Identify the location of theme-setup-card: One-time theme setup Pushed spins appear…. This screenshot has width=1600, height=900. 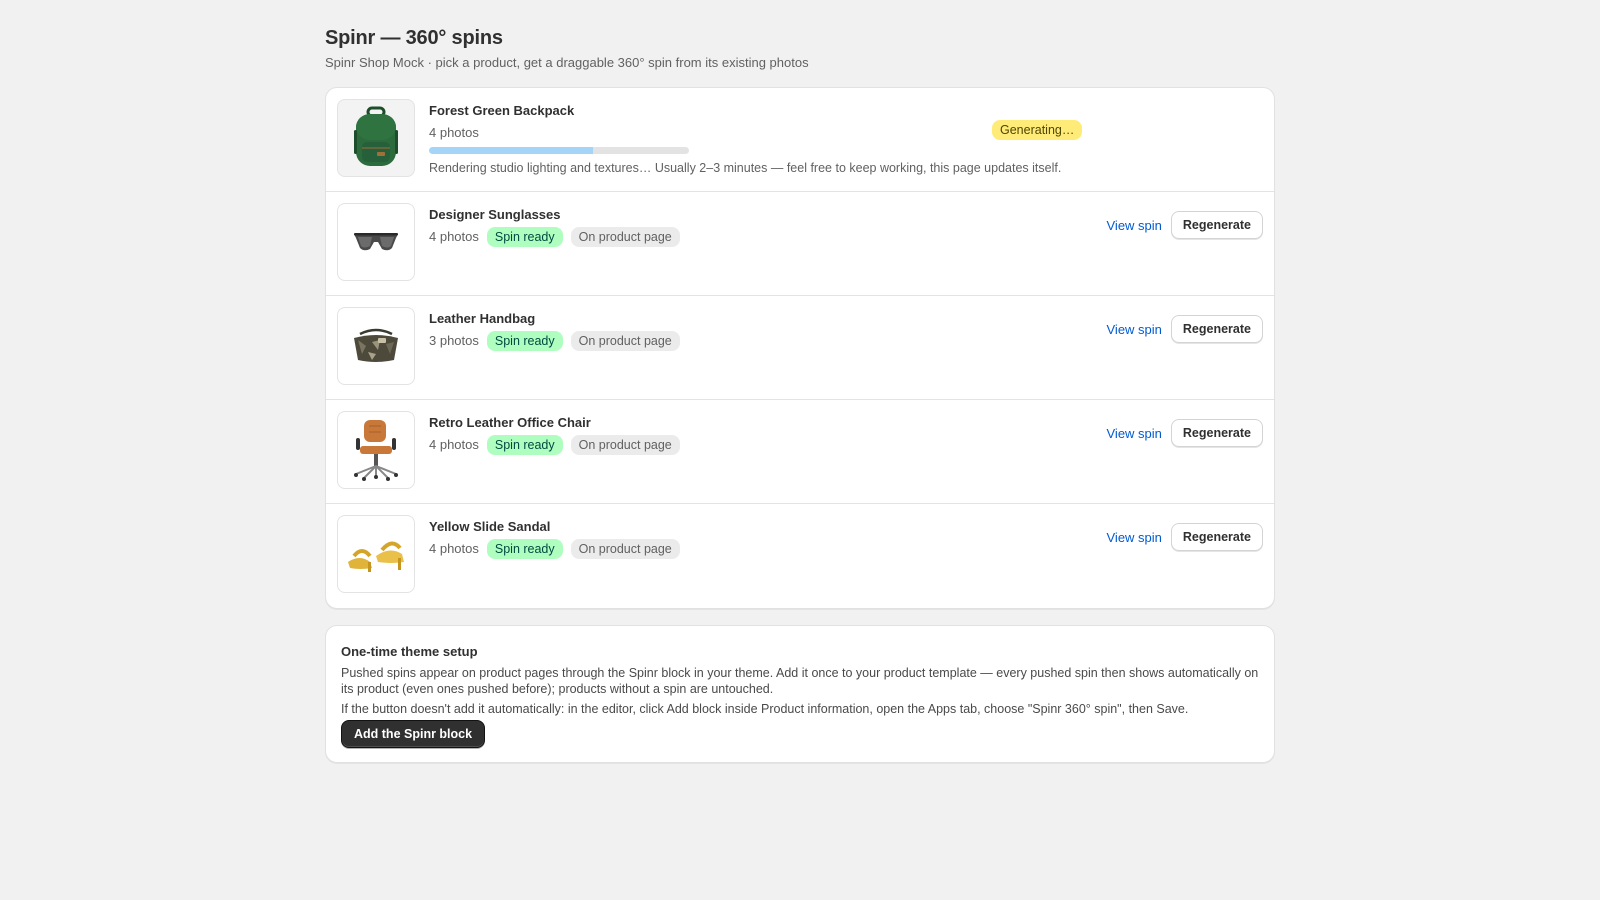
(800, 694).